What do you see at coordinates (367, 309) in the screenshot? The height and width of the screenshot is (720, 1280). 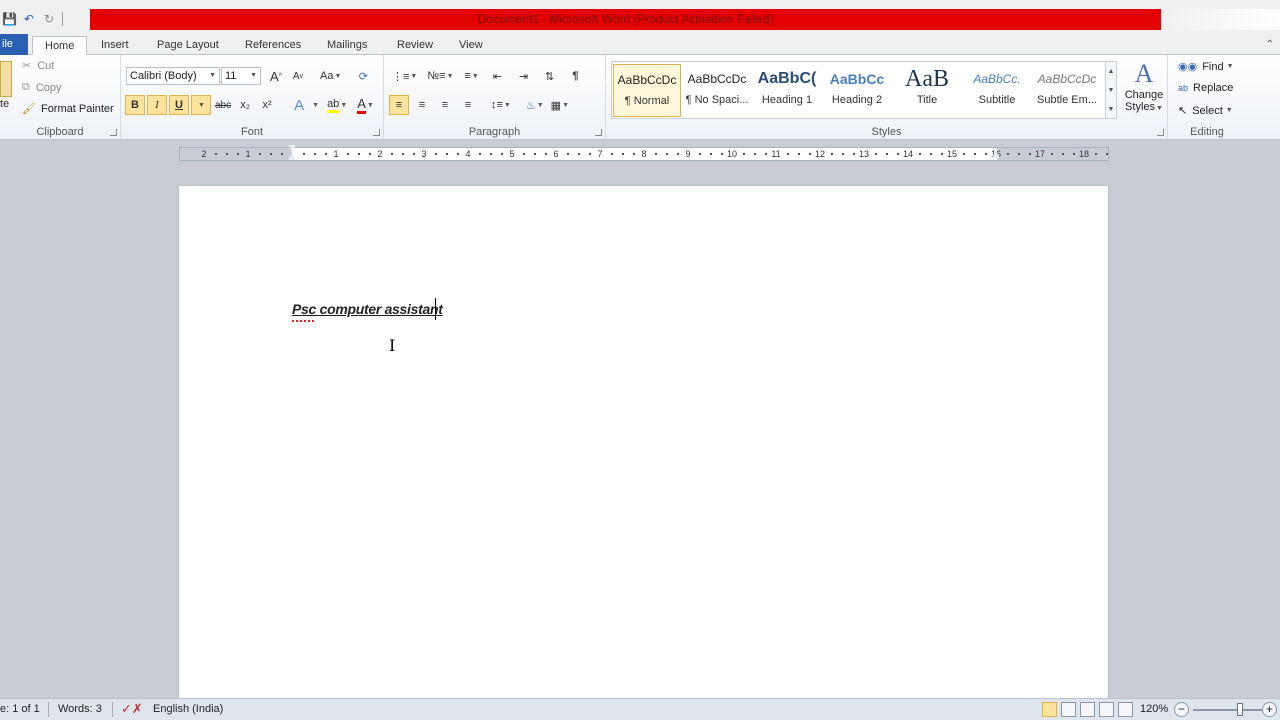 I see `document-text: Psc computer assistant` at bounding box center [367, 309].